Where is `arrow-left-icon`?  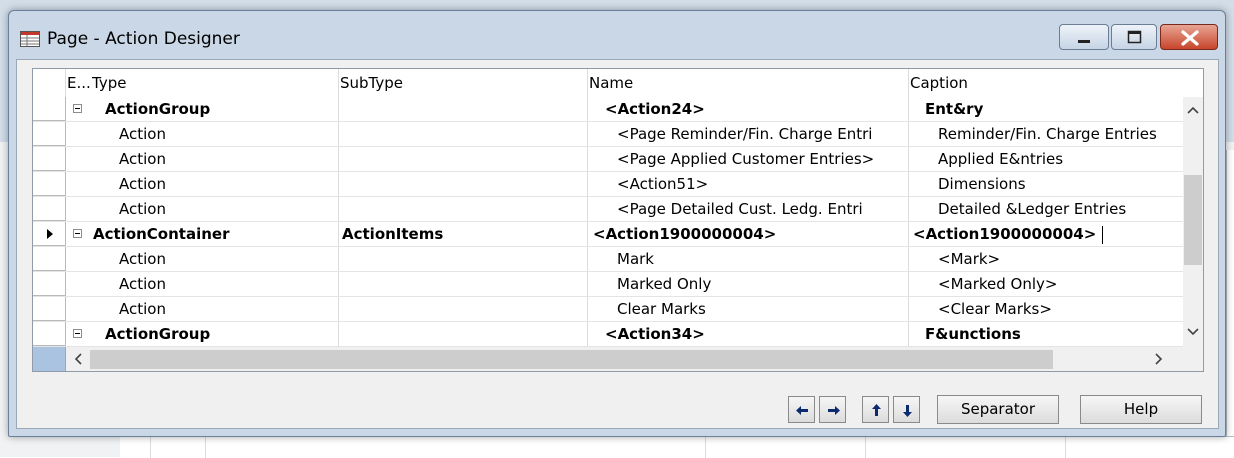
arrow-left-icon is located at coordinates (802, 410).